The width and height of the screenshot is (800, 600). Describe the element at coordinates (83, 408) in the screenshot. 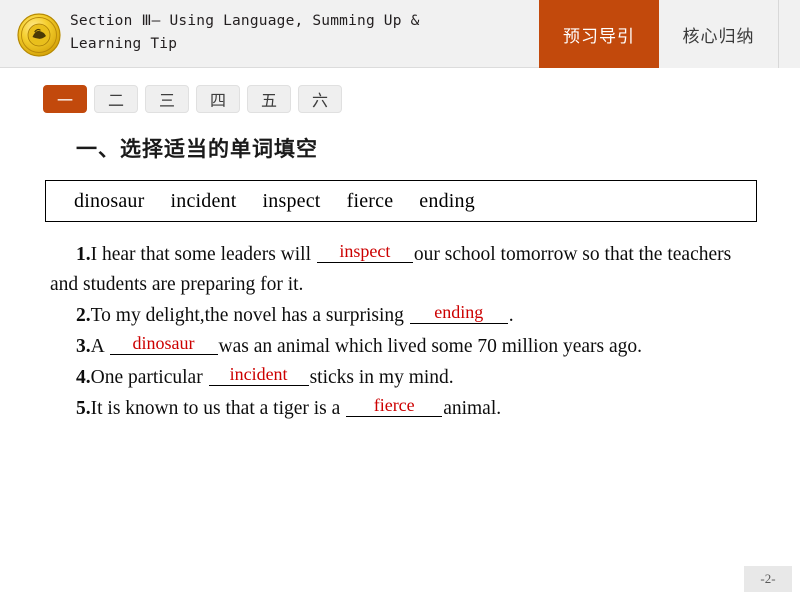

I see `question-number: 5.` at that location.